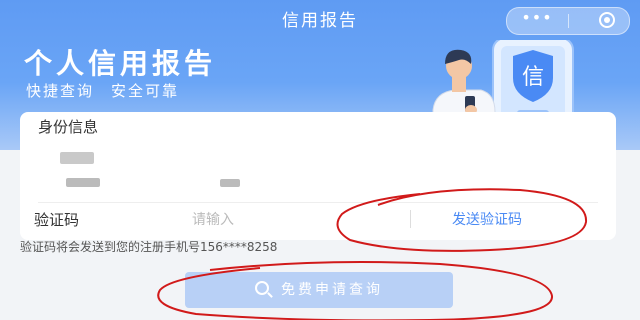  What do you see at coordinates (318, 202) in the screenshot?
I see `row-divider` at bounding box center [318, 202].